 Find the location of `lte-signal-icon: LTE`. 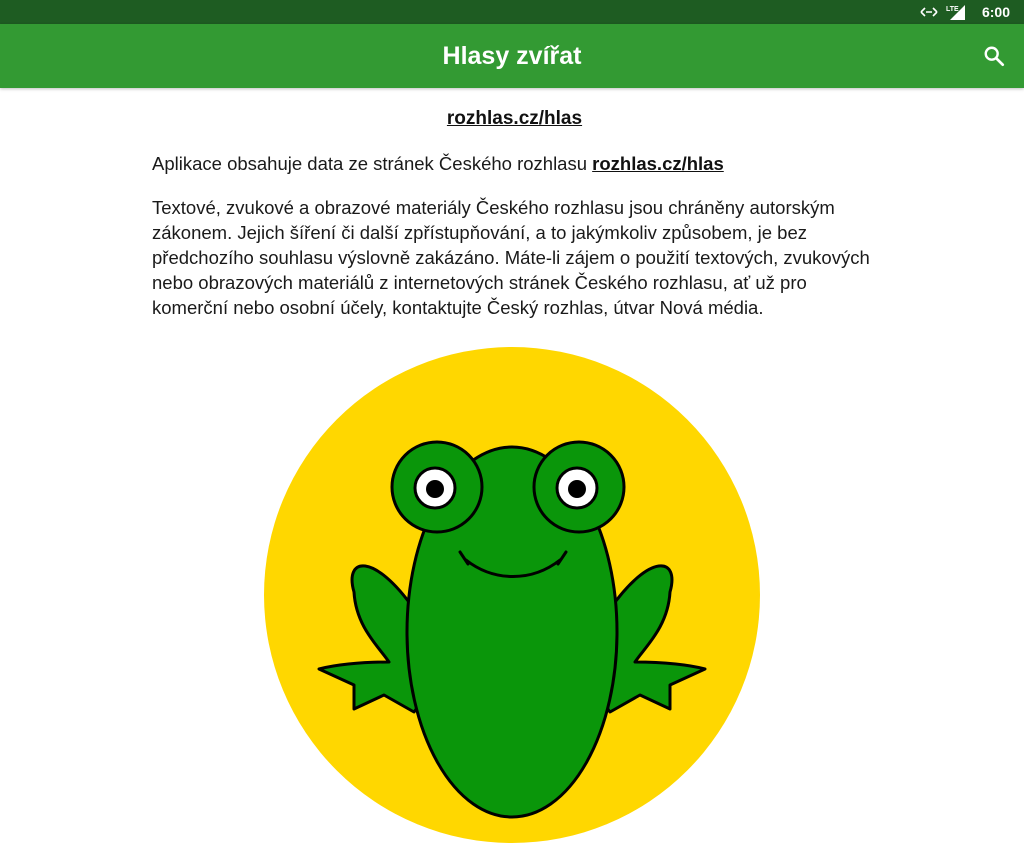

lte-signal-icon: LTE is located at coordinates (956, 12).